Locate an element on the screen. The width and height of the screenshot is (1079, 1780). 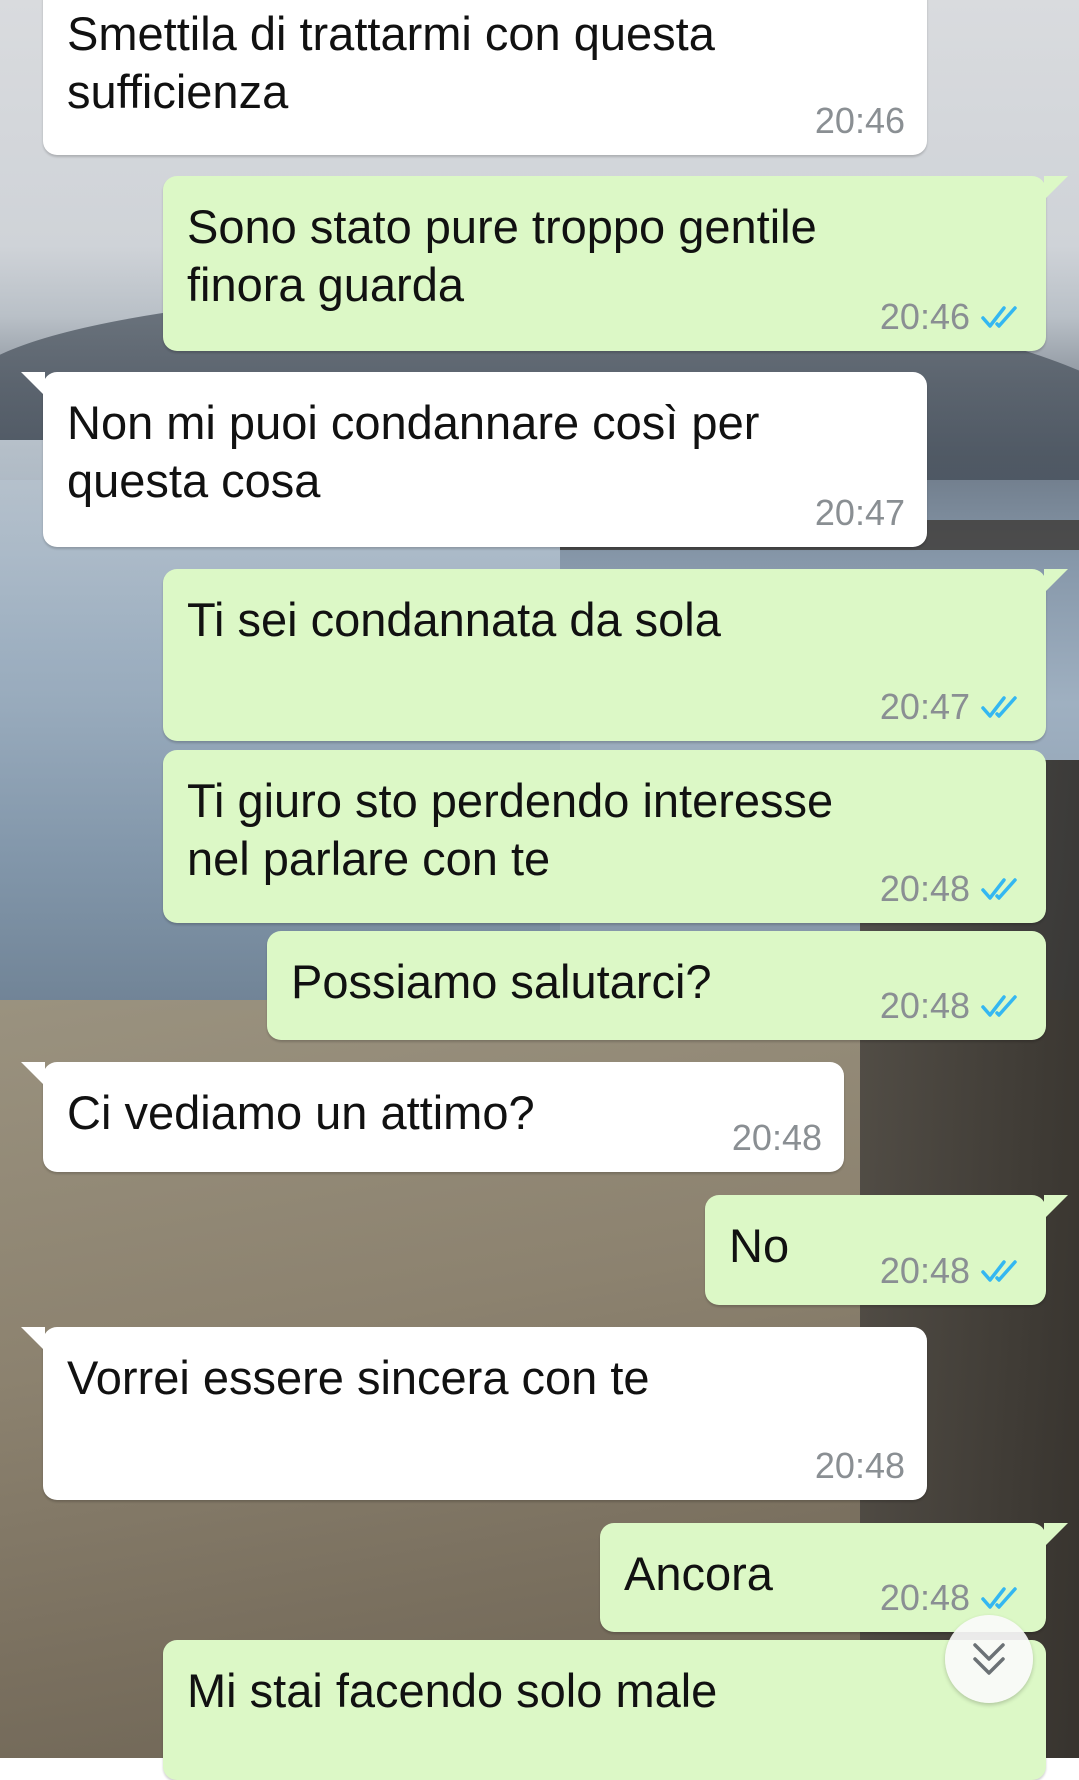
message-text: Mi stai facendo solo male is located at coordinates (452, 1690).